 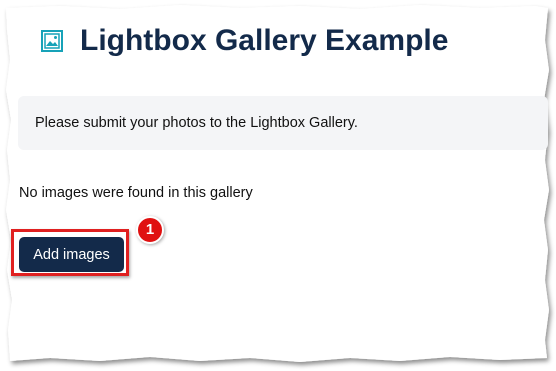 I want to click on step-badge: 1, so click(x=150, y=230).